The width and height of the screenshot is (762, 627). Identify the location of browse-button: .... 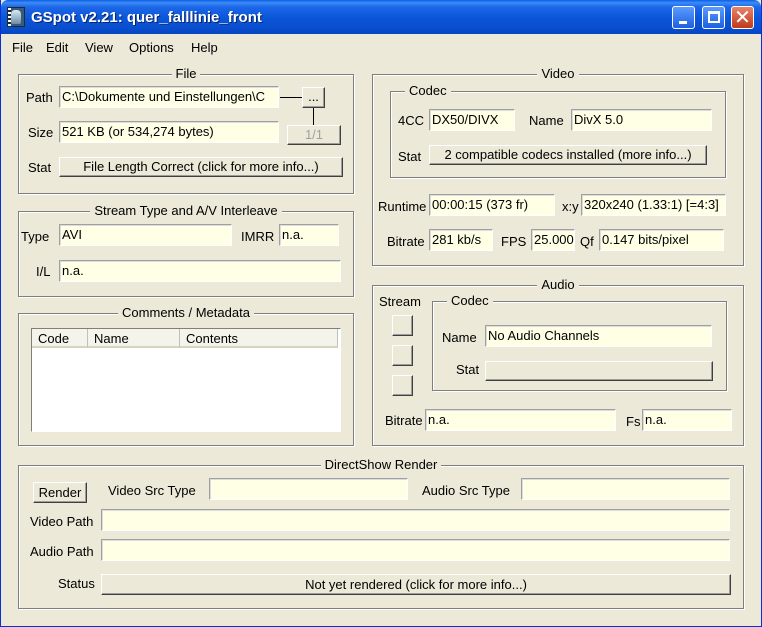
(313, 97).